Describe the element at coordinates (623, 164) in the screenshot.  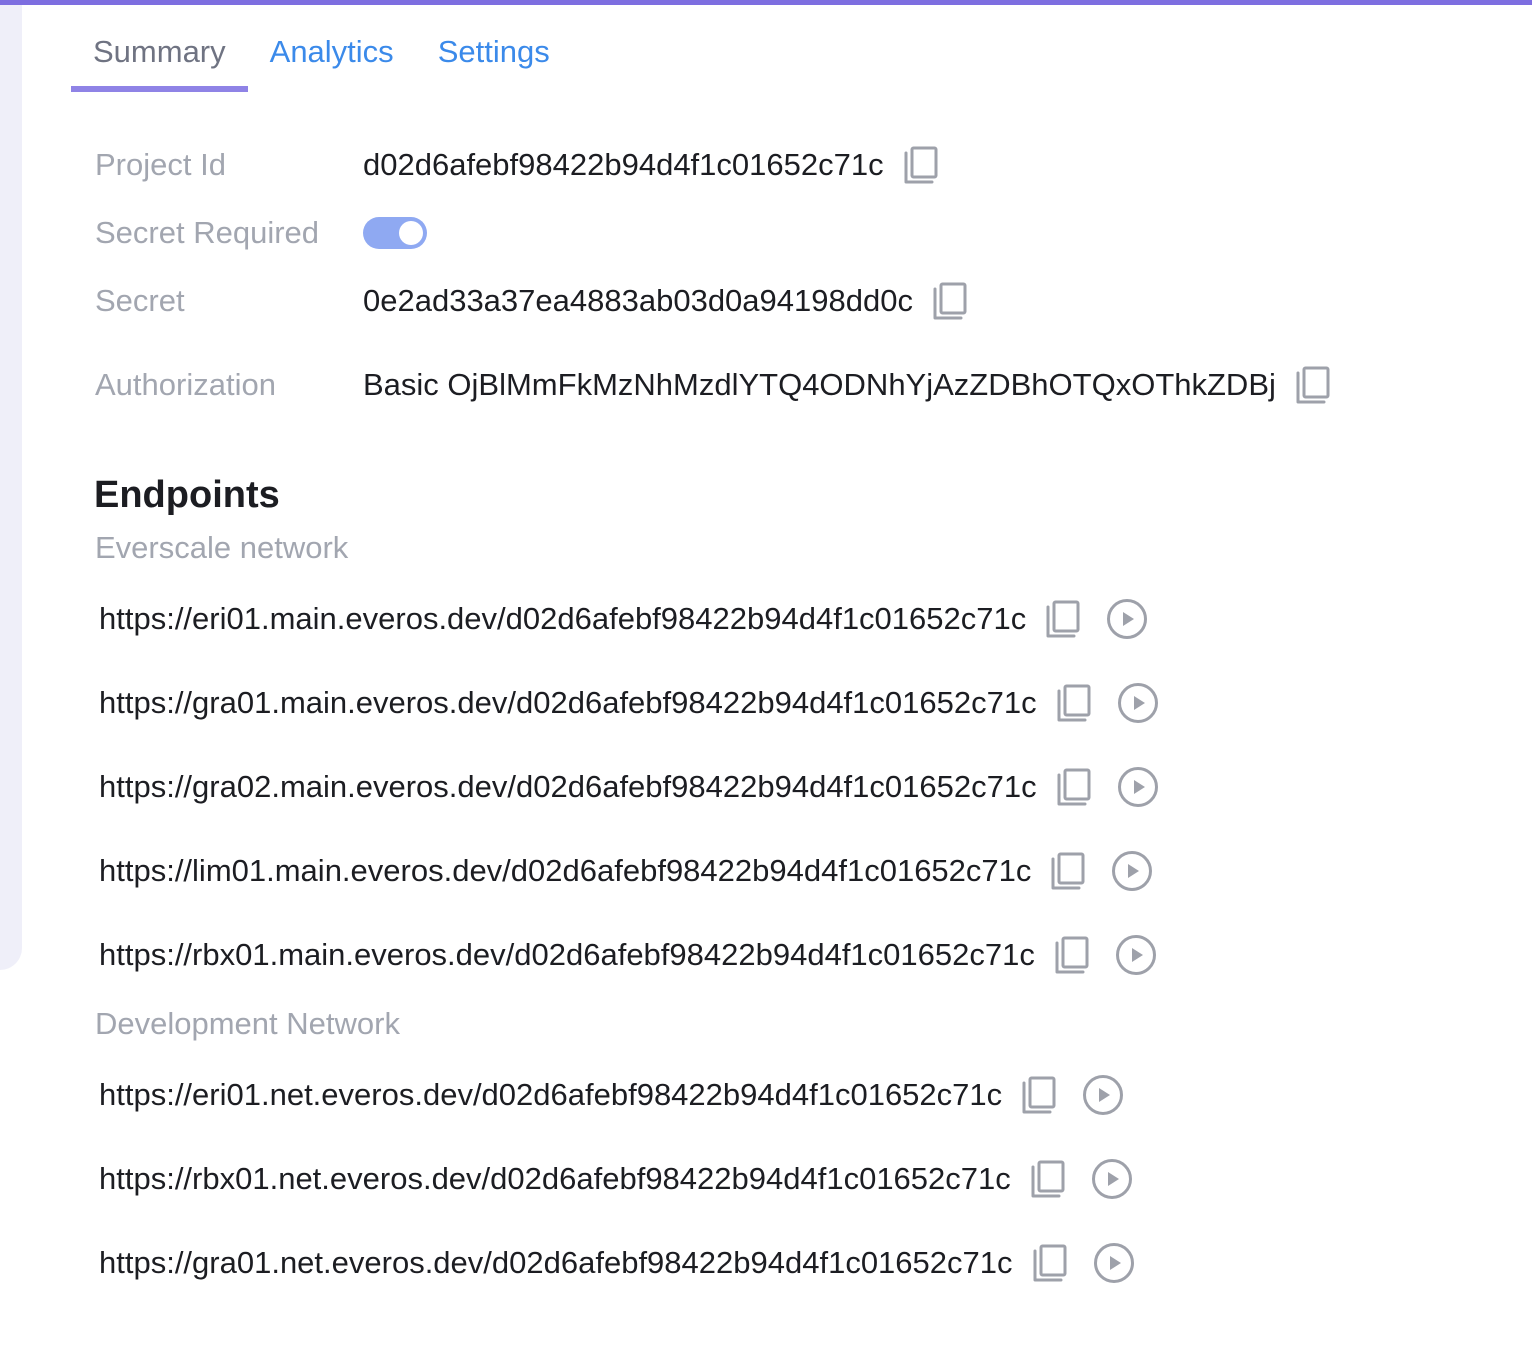
I see `project-id-value: d02d6afebf98422b94d4f1c01652c71c` at that location.